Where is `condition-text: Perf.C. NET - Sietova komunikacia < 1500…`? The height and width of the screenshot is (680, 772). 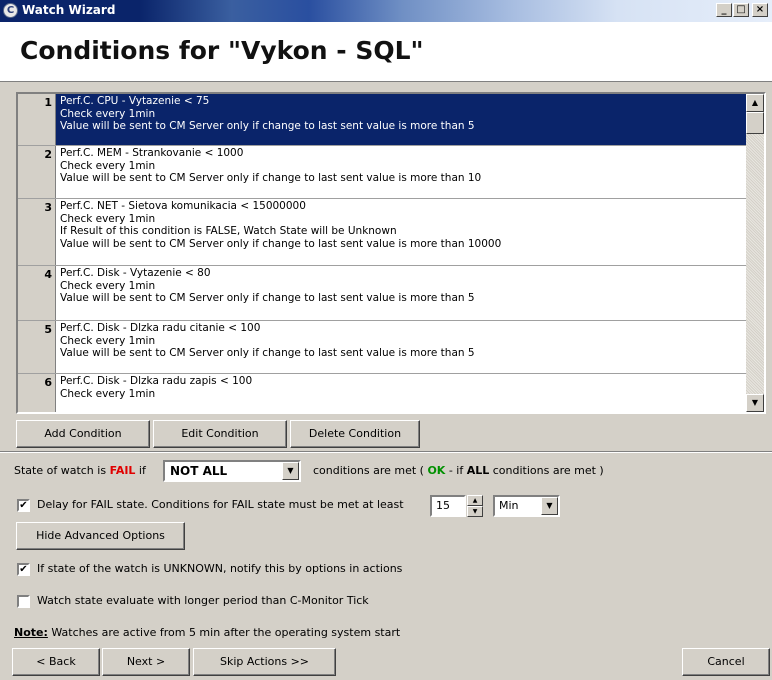 condition-text: Perf.C. NET - Sietova komunikacia < 1500… is located at coordinates (281, 225).